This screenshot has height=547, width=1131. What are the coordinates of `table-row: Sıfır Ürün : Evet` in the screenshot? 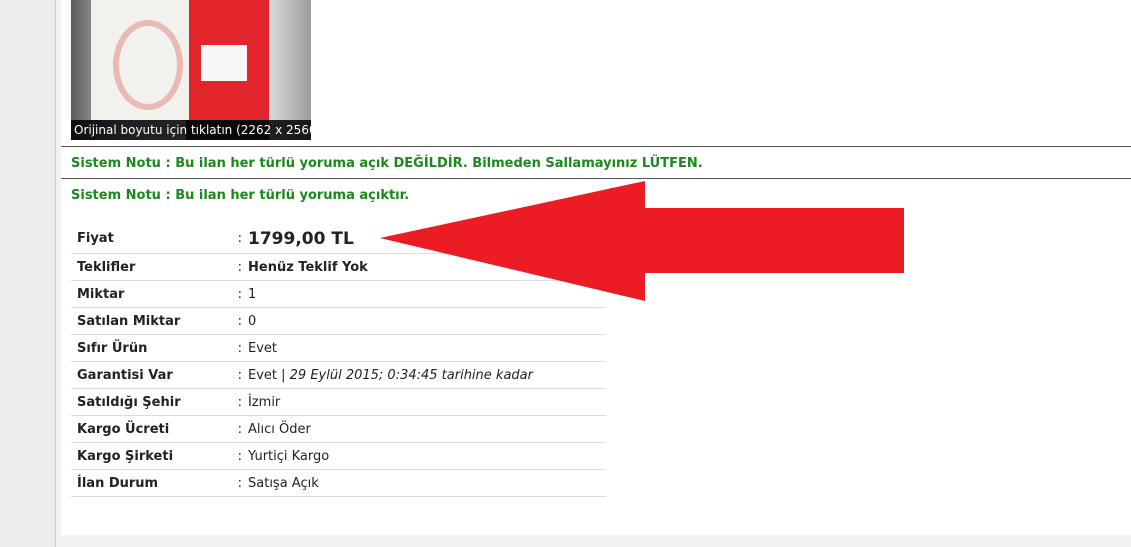 It's located at (338, 348).